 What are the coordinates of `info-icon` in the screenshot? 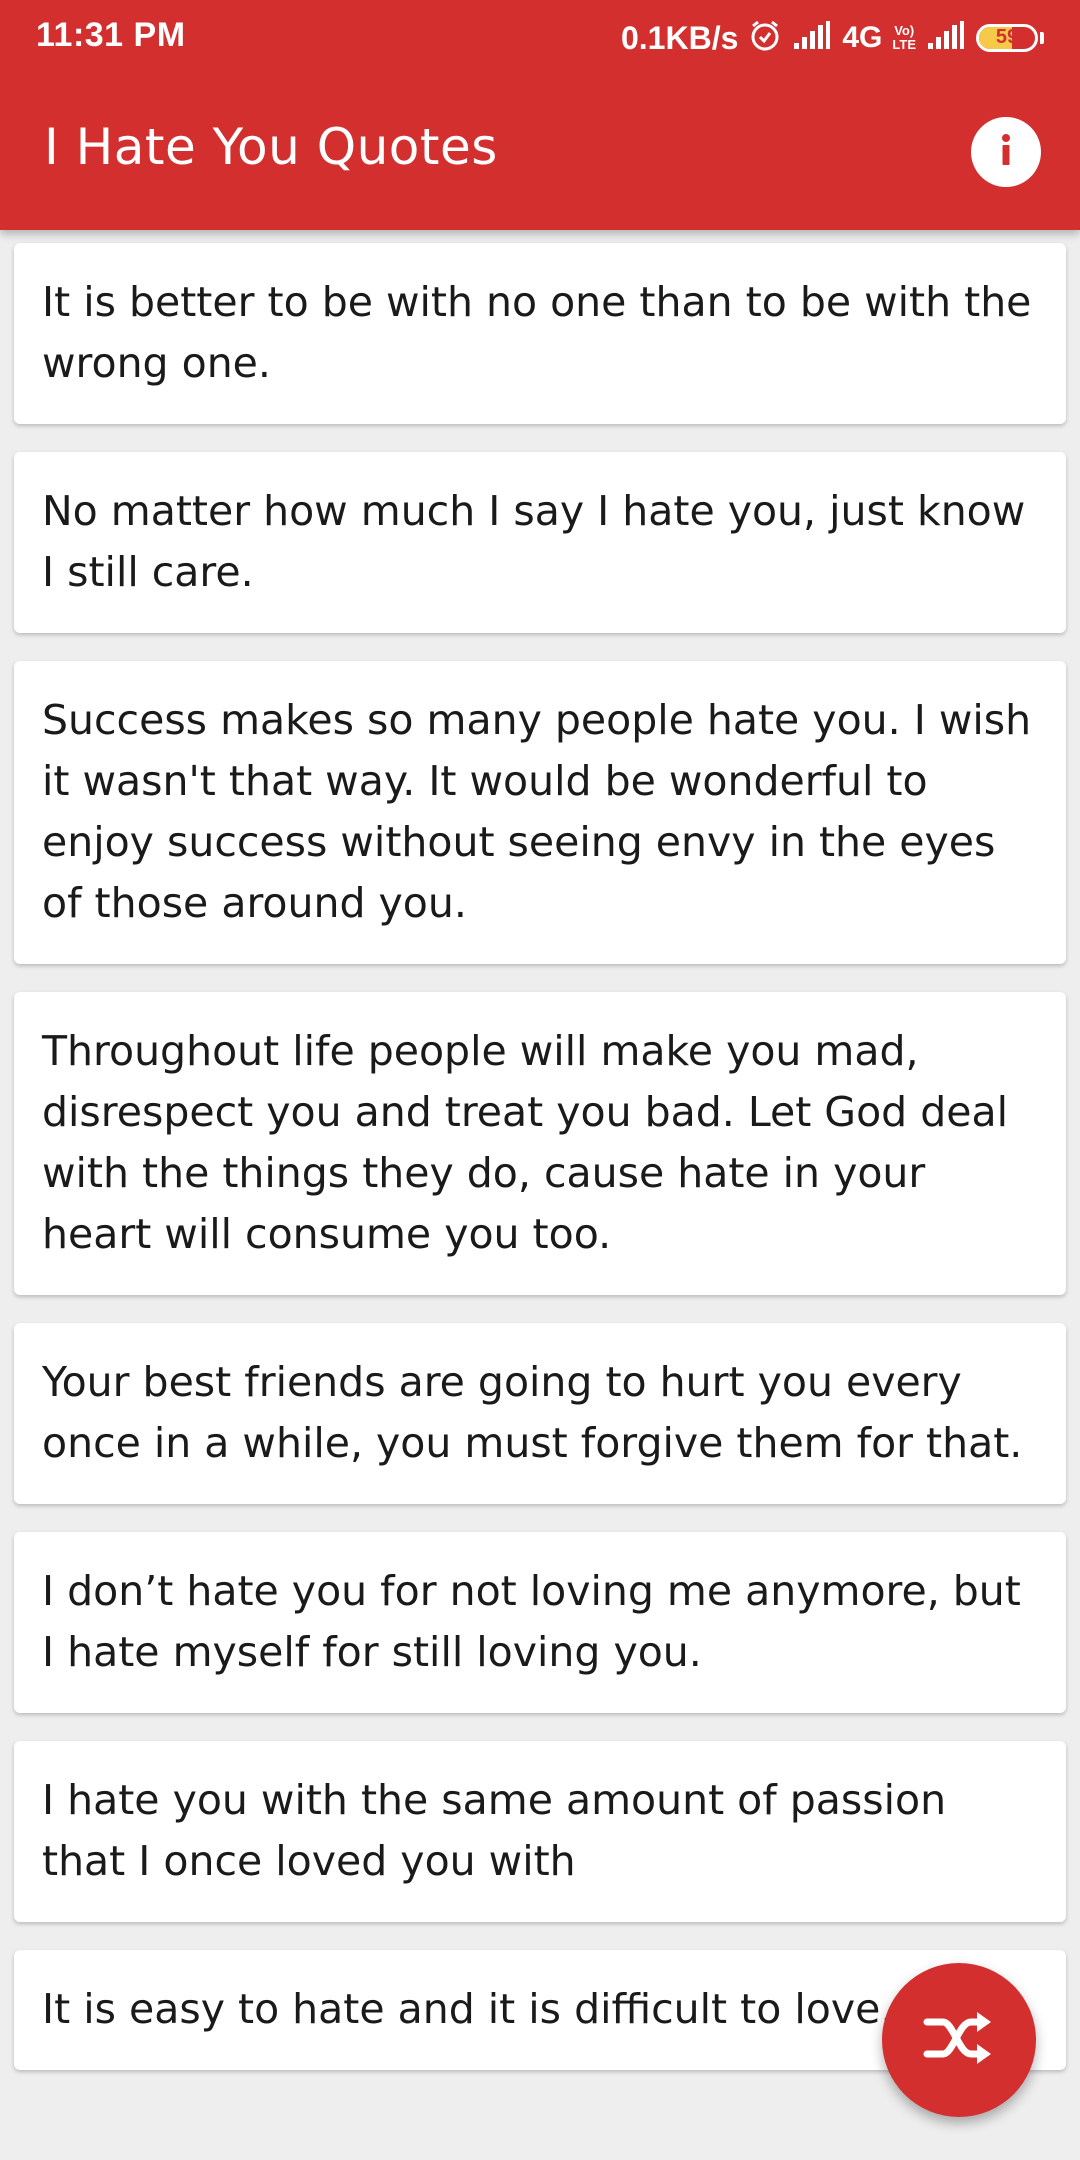 It's located at (1006, 152).